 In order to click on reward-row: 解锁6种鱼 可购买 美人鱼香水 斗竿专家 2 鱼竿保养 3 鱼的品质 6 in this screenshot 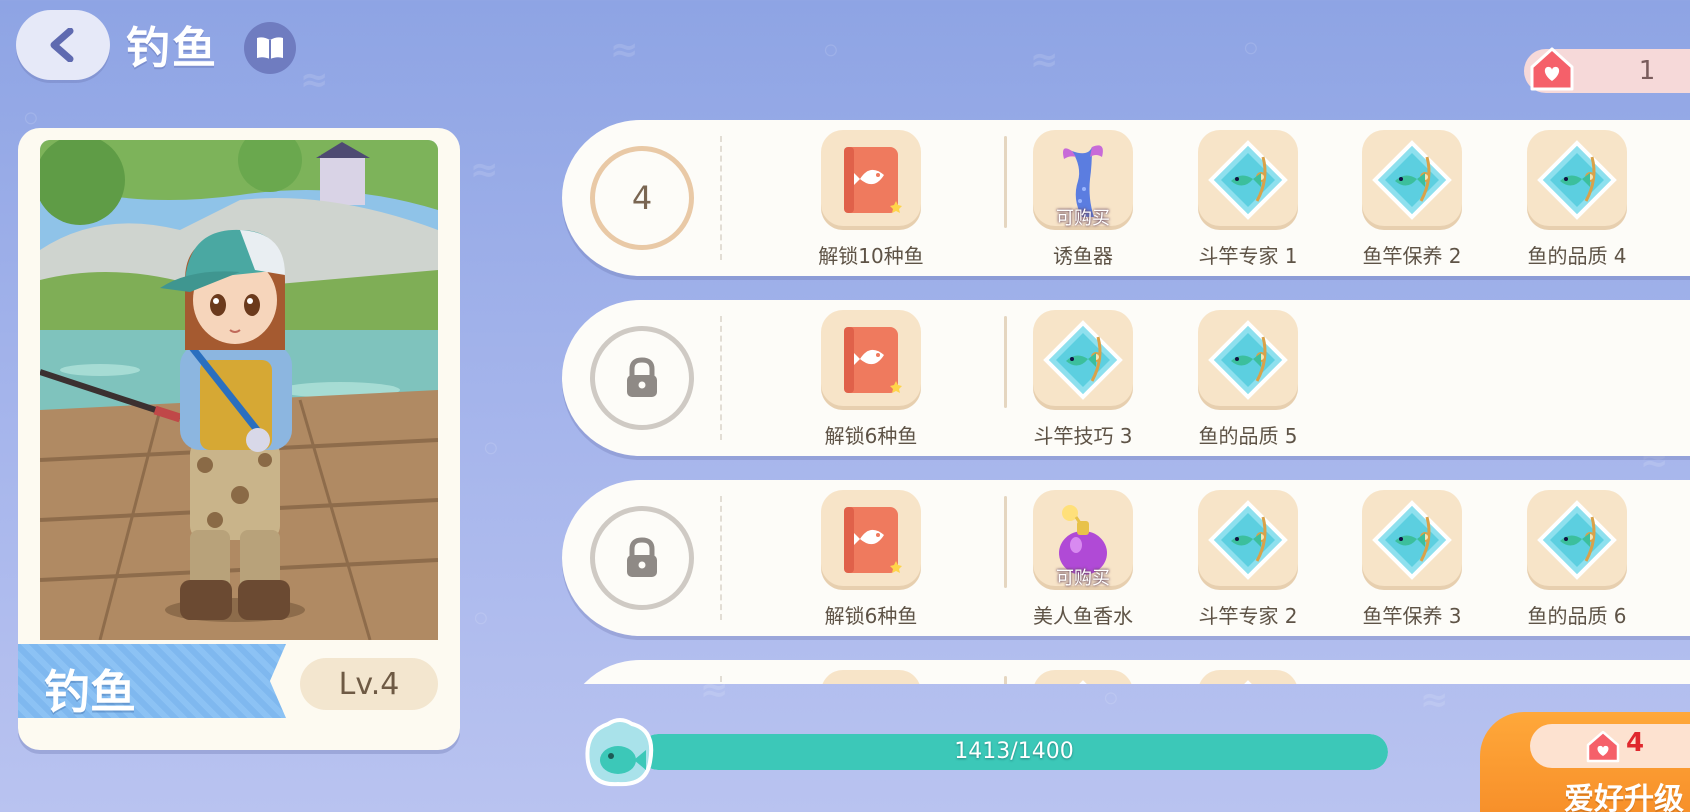, I will do `click(1126, 558)`.